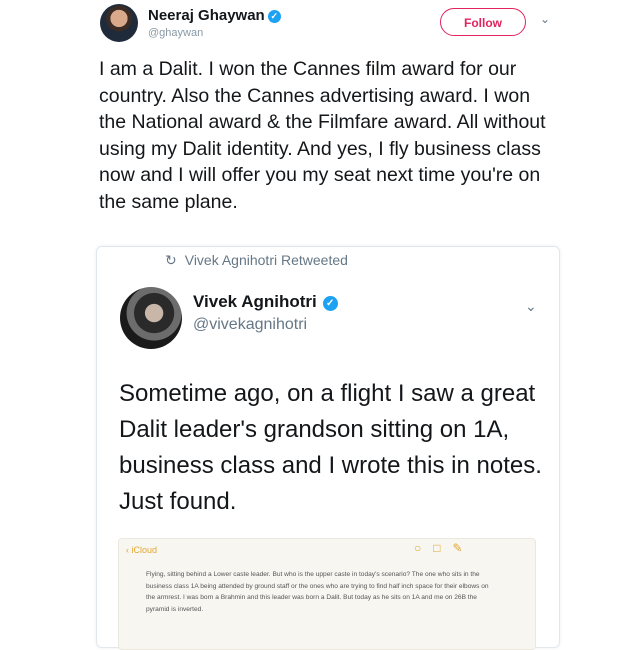 This screenshot has height=650, width=640. I want to click on notes-back-label: iCloud, so click(144, 550).